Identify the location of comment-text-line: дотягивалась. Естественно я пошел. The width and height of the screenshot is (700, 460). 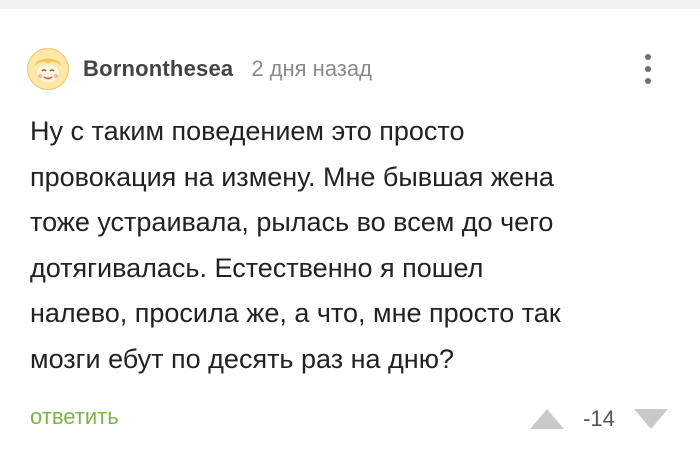
(257, 267).